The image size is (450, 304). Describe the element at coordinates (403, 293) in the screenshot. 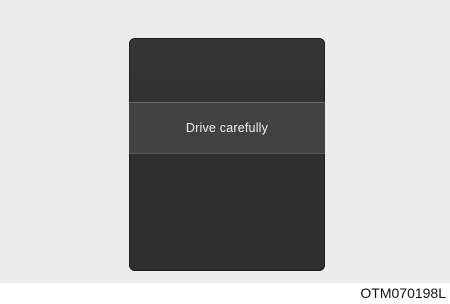

I see `figure-code-label: OTM070198L` at that location.